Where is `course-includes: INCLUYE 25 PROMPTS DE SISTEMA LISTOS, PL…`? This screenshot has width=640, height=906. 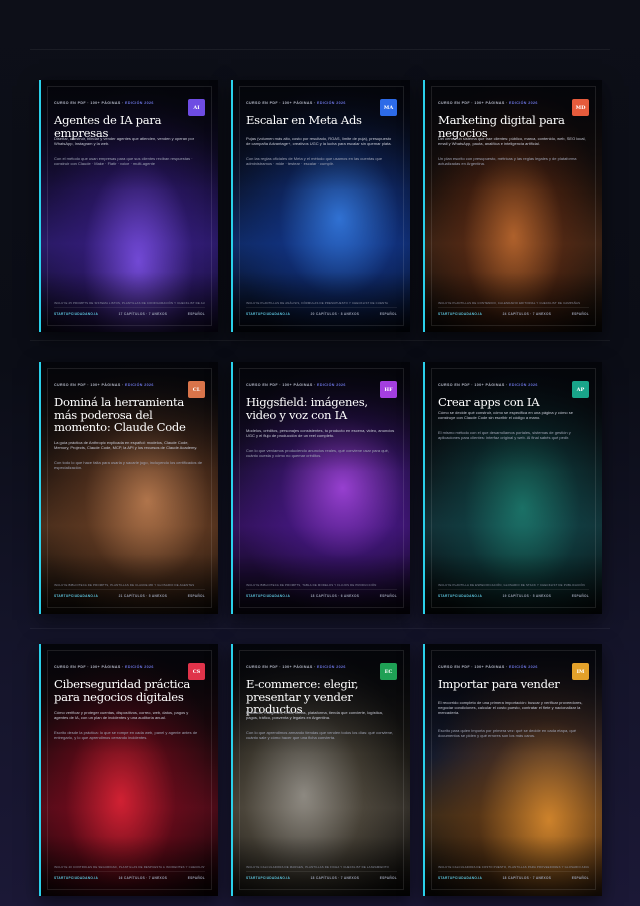 course-includes: INCLUYE 25 PROMPTS DE SISTEMA LISTOS, PL… is located at coordinates (129, 303).